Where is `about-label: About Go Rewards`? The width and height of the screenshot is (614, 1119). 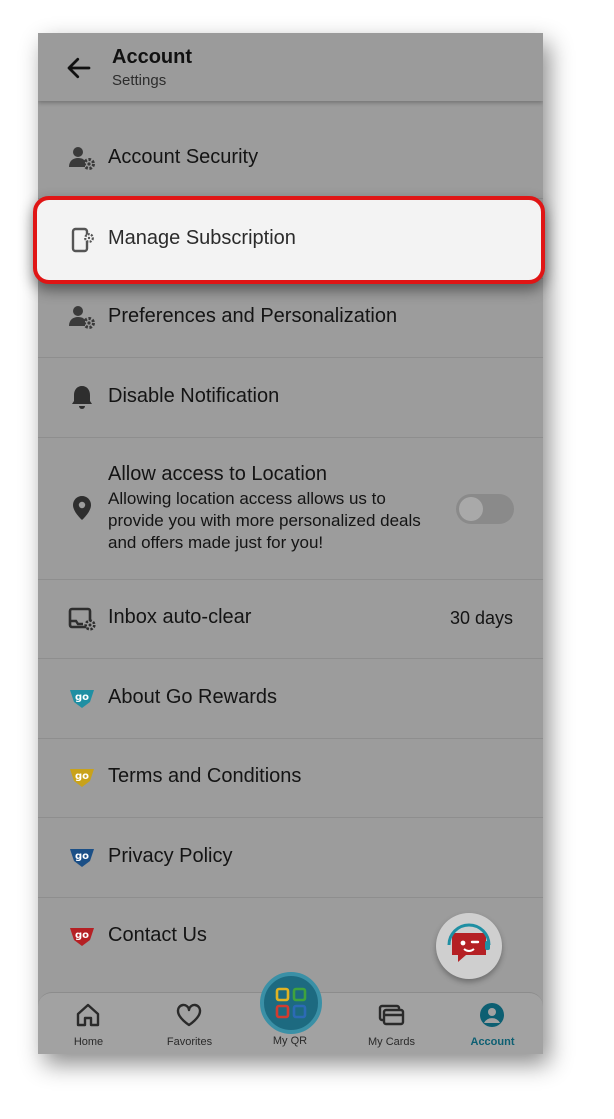
about-label: About Go Rewards is located at coordinates (192, 697).